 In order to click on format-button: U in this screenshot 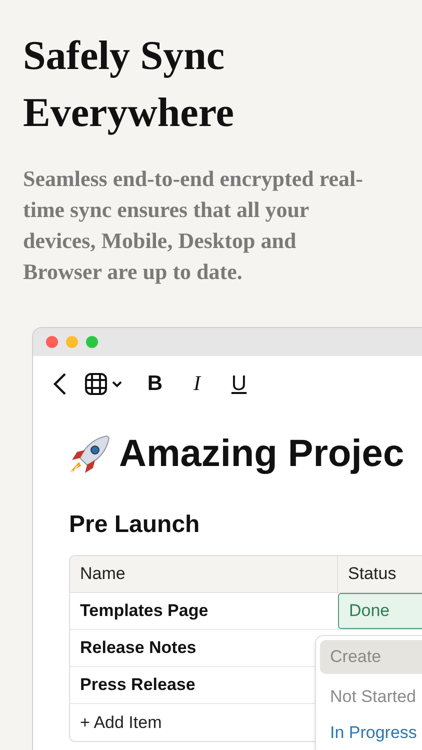, I will do `click(239, 384)`.